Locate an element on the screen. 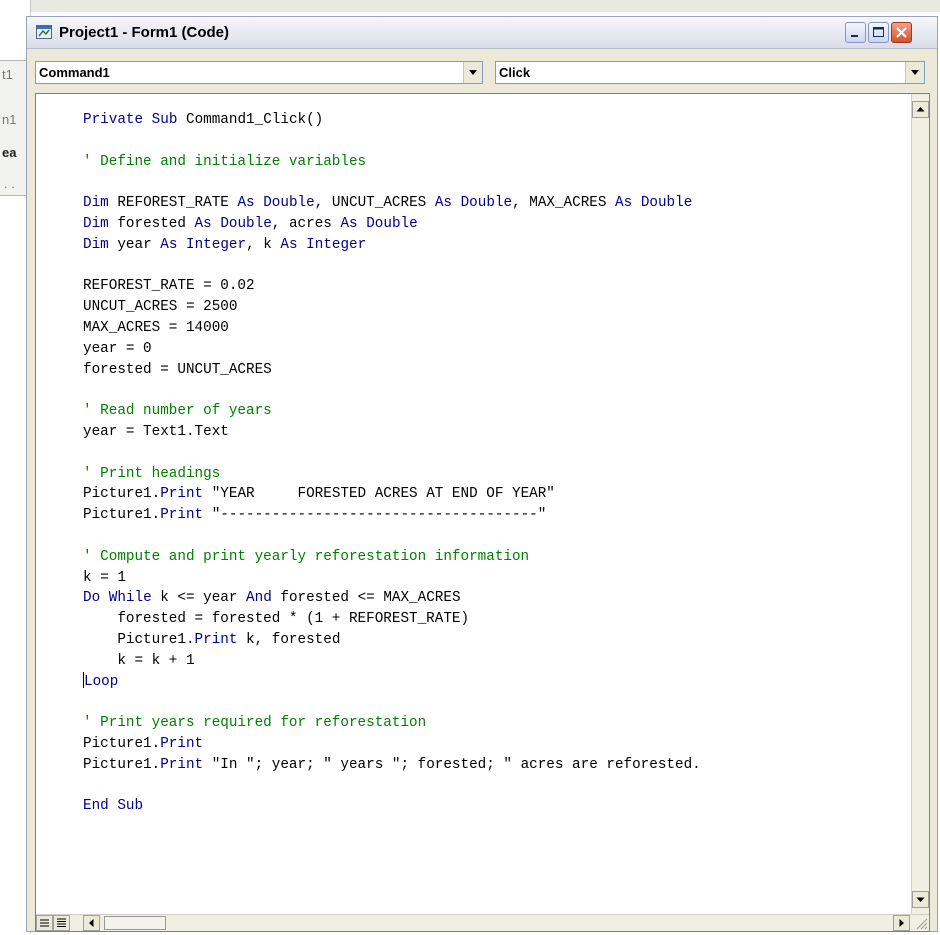 The width and height of the screenshot is (940, 935). background-ide-top is located at coordinates (470, 6).